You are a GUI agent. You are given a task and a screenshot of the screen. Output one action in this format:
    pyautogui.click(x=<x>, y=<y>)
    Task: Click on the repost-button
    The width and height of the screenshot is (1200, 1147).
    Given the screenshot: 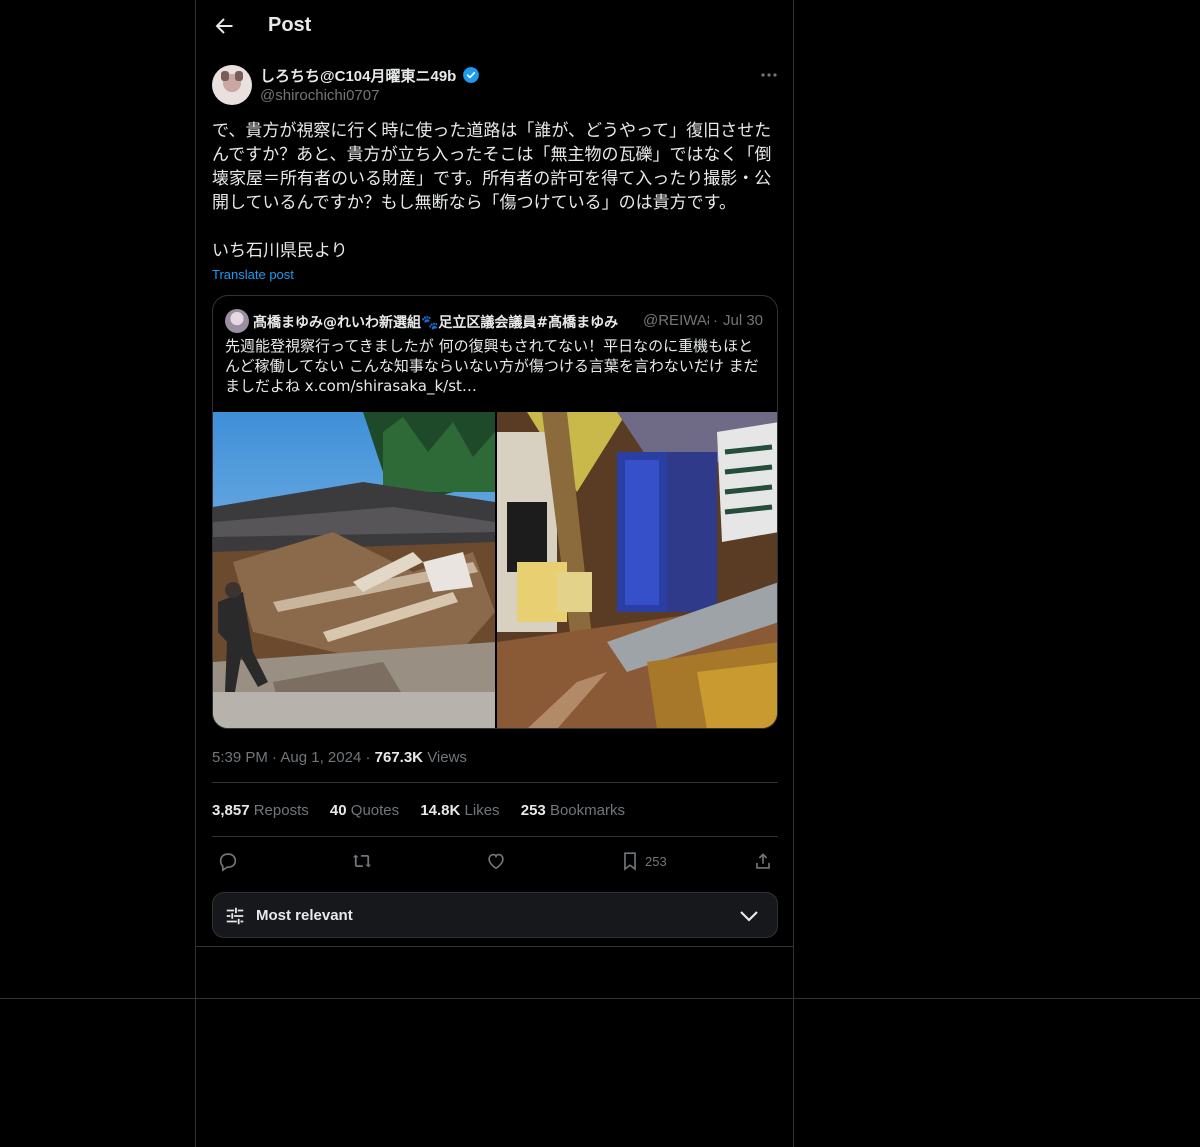 What is the action you would take?
    pyautogui.click(x=362, y=861)
    